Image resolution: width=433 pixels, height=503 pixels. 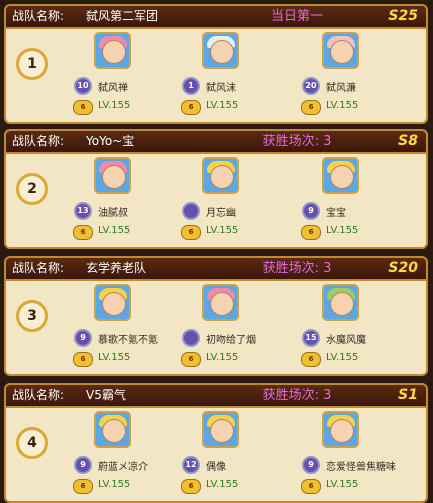 I want to click on season-badge: S20, so click(x=403, y=268).